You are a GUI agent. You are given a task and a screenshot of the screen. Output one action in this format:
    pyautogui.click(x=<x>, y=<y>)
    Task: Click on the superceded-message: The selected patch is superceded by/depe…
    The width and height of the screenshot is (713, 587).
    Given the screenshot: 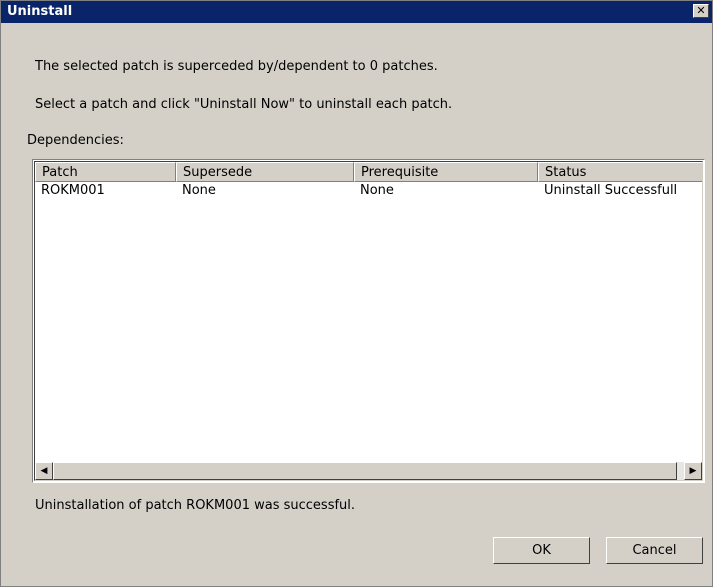 What is the action you would take?
    pyautogui.click(x=236, y=66)
    